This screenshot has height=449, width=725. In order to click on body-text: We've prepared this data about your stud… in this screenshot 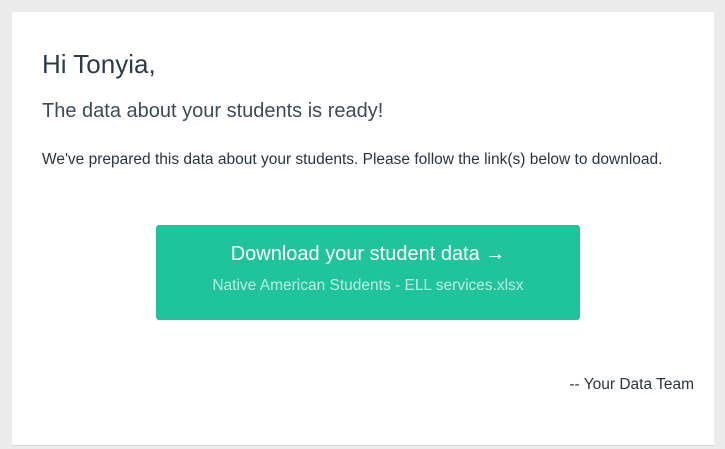, I will do `click(352, 159)`.